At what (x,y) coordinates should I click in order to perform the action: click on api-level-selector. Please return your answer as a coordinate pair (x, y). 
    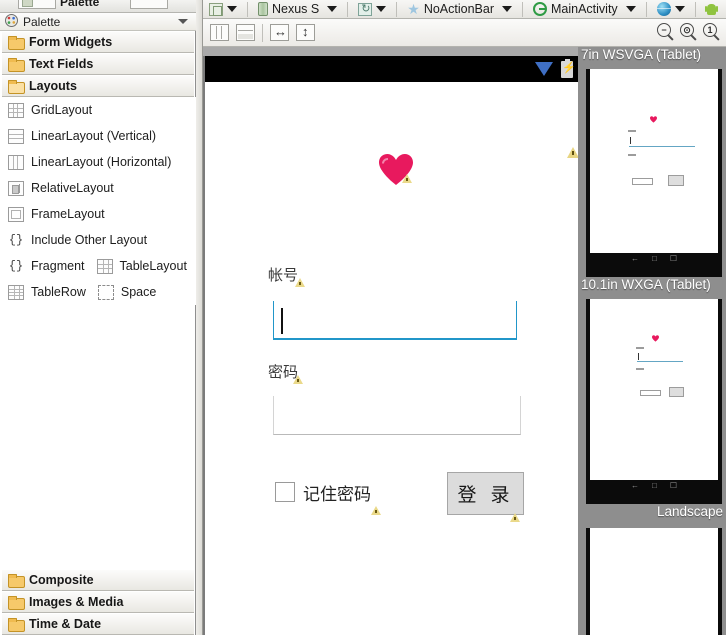
    Looking at the image, I should click on (710, 9).